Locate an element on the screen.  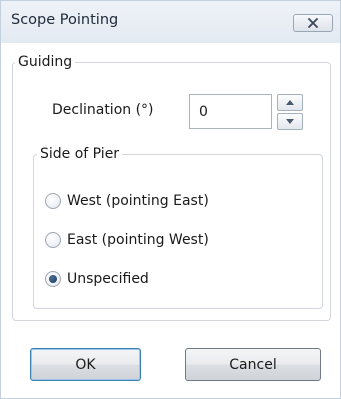
radio-label: Unspecified is located at coordinates (108, 279).